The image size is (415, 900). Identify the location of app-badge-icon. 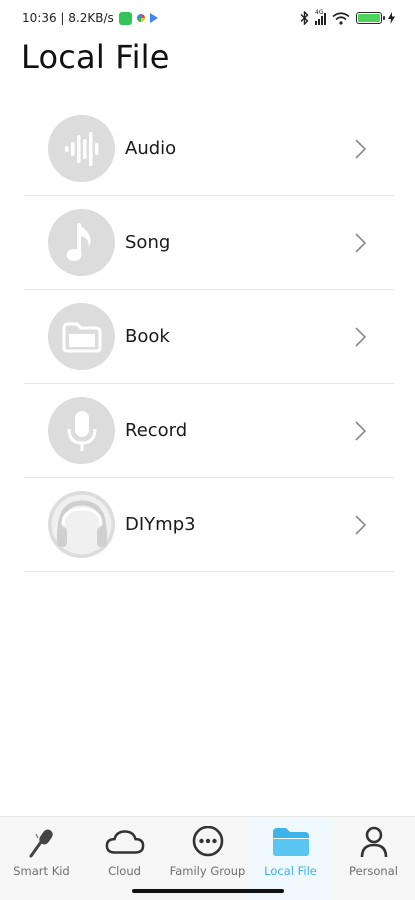
(125, 18).